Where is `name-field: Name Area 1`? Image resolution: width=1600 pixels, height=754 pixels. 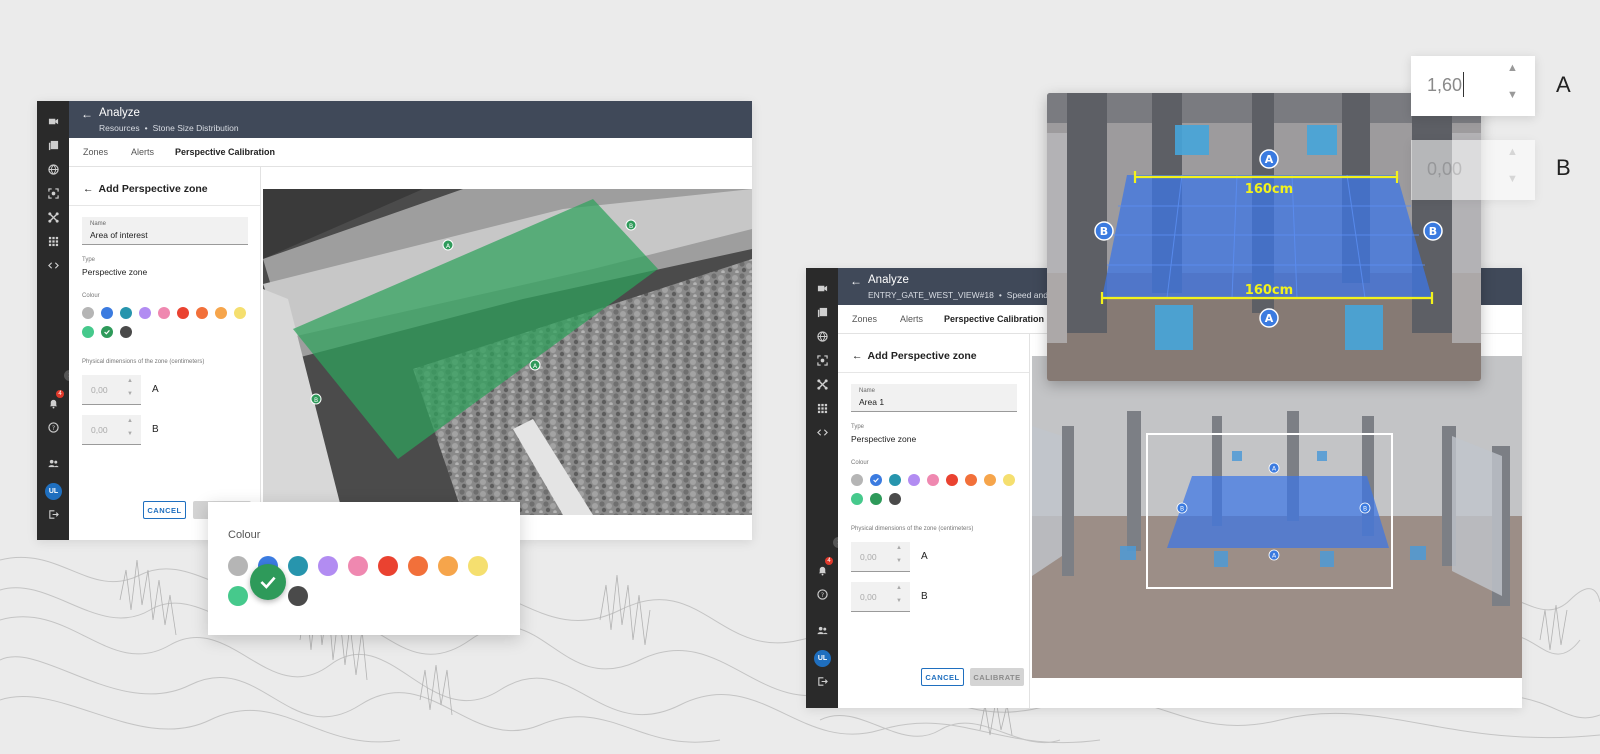
name-field: Name Area 1 is located at coordinates (934, 398).